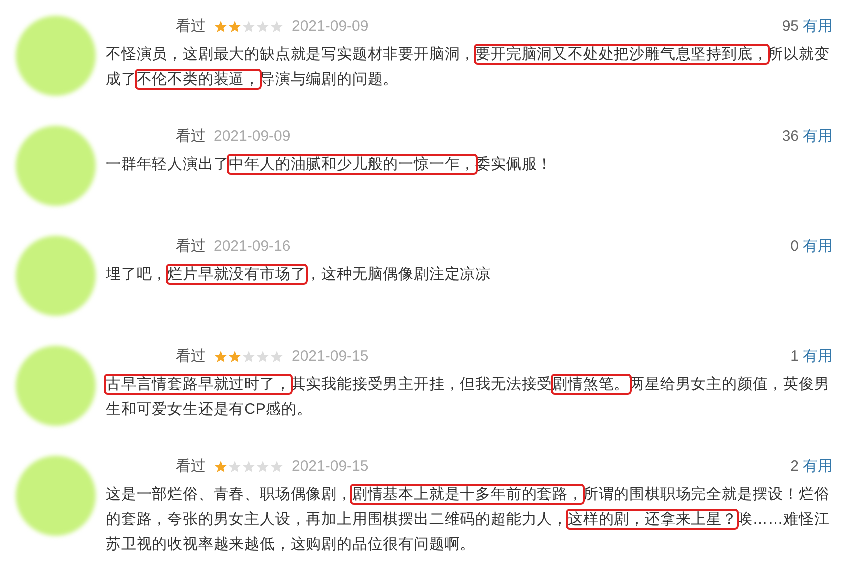 This screenshot has height=572, width=850. What do you see at coordinates (237, 274) in the screenshot?
I see `highlighted-text: 烂片早就没有市场了` at bounding box center [237, 274].